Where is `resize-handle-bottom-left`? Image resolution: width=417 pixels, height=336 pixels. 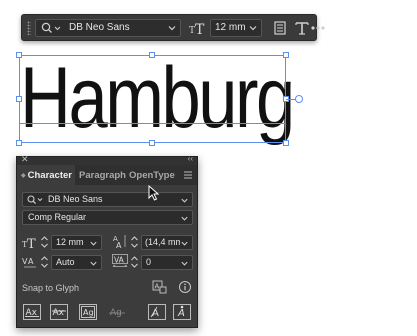 resize-handle-bottom-left is located at coordinates (19, 143).